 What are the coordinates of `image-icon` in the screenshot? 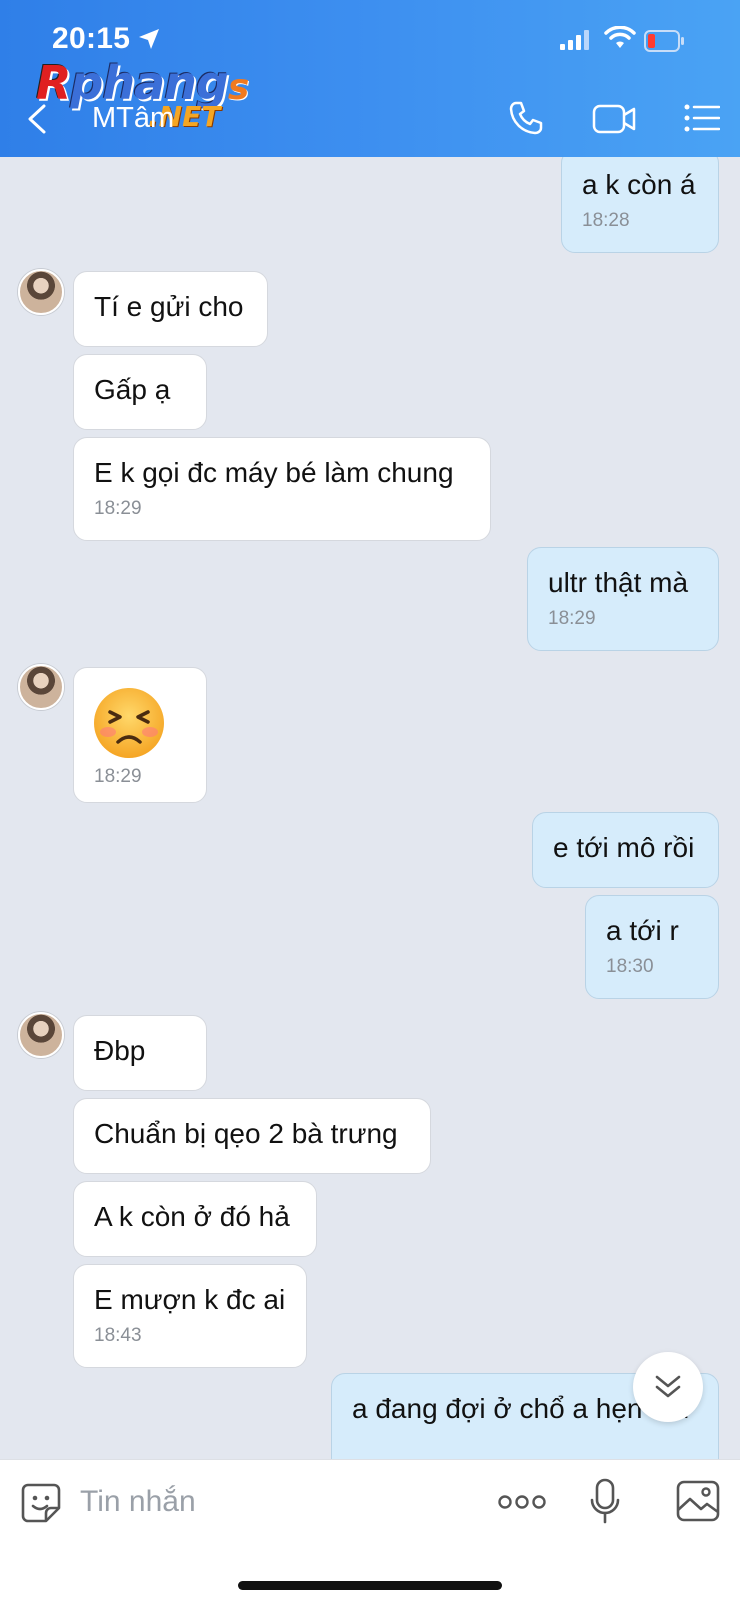 It's located at (698, 1501).